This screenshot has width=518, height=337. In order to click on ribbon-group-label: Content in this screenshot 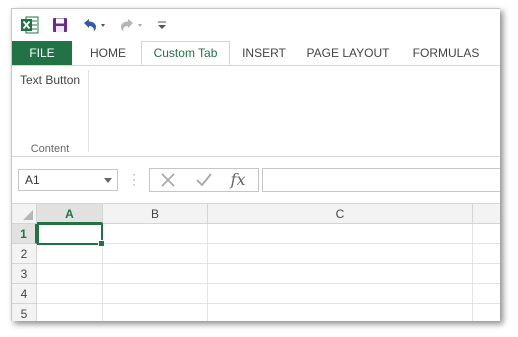, I will do `click(50, 149)`.